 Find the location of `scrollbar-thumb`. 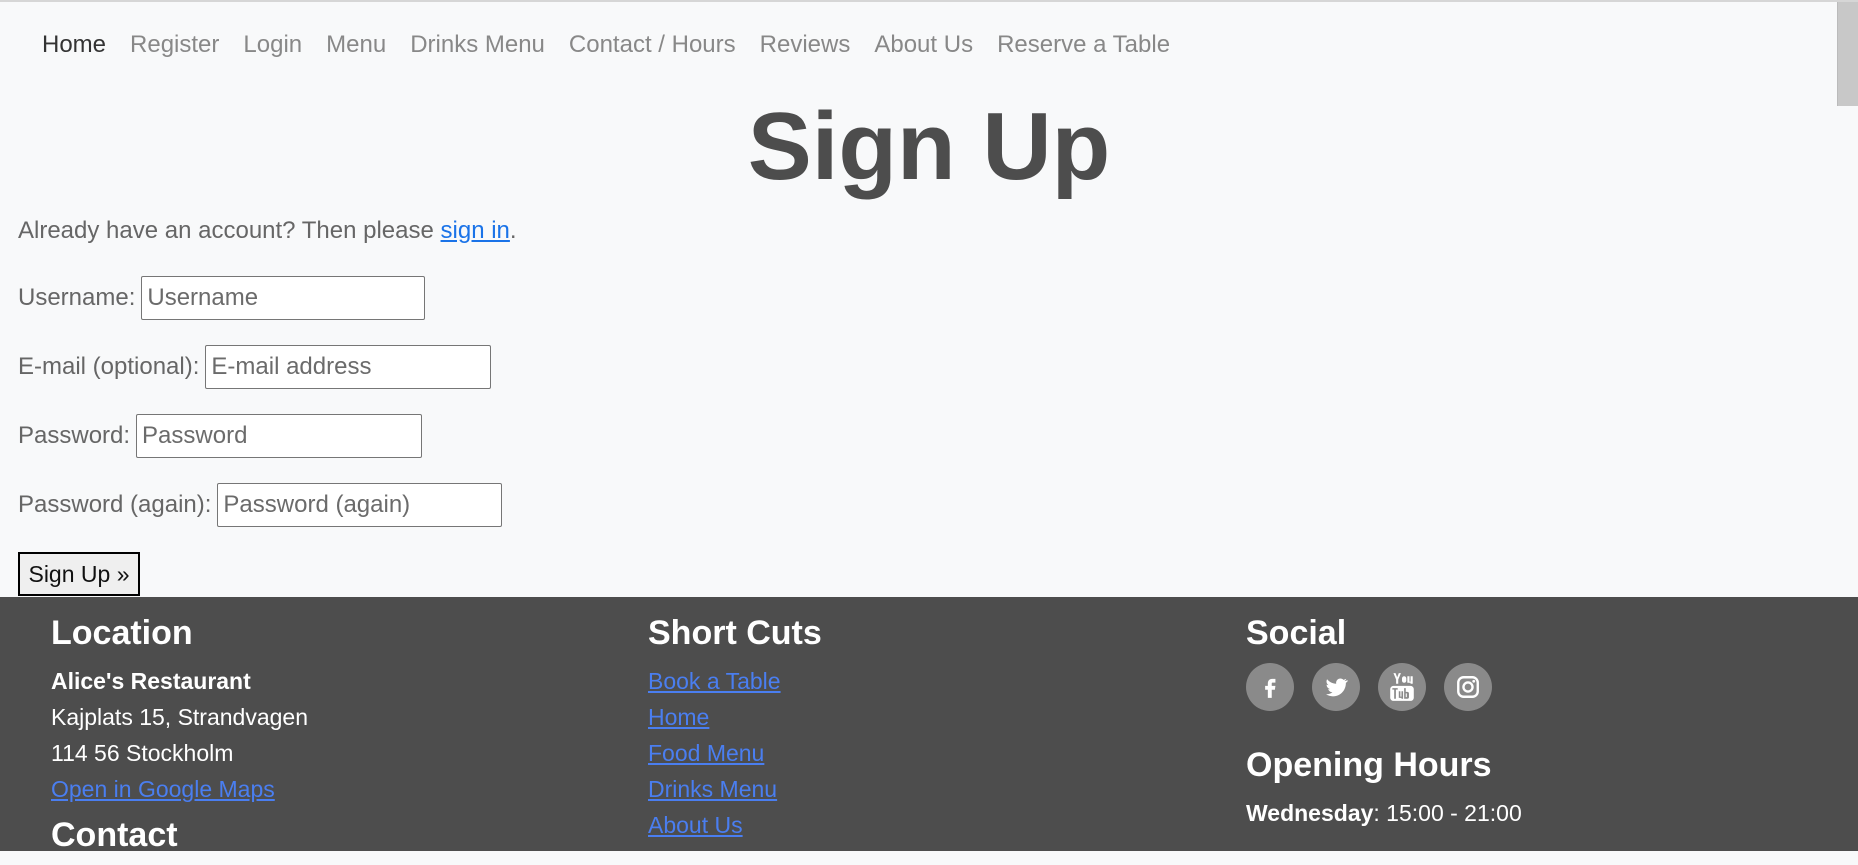

scrollbar-thumb is located at coordinates (1847, 54).